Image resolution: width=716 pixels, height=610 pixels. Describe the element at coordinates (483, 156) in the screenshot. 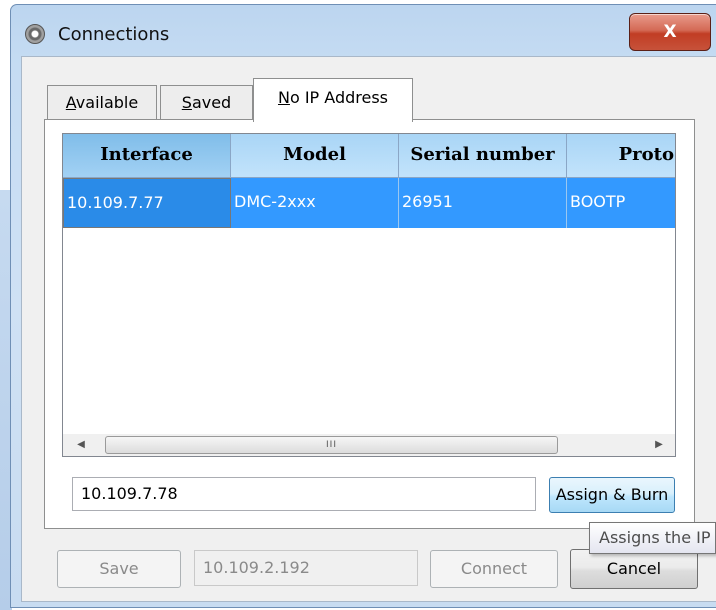

I see `column-header-serial-number: Serial number` at that location.